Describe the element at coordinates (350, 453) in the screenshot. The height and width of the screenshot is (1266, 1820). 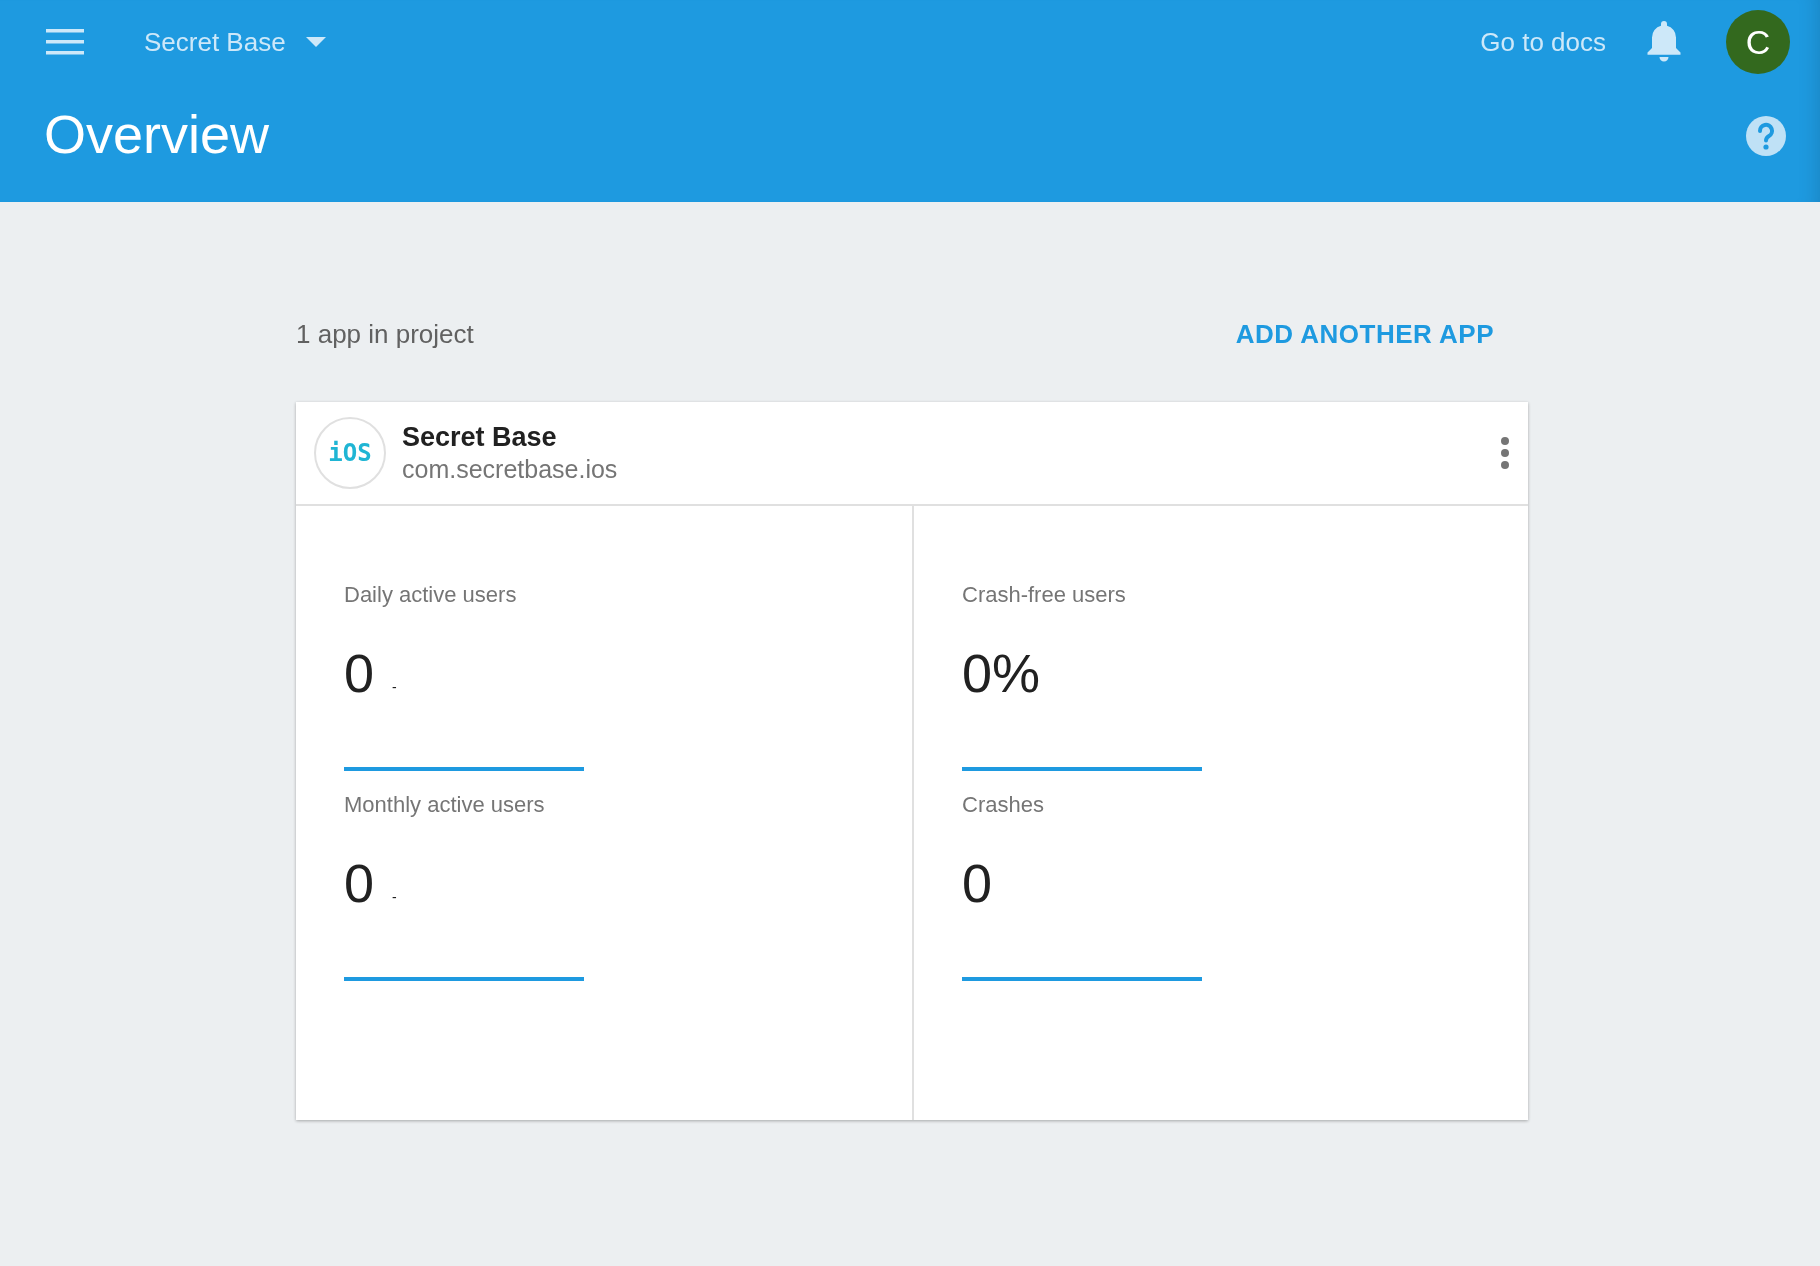
I see `platform-badge: iOS` at that location.